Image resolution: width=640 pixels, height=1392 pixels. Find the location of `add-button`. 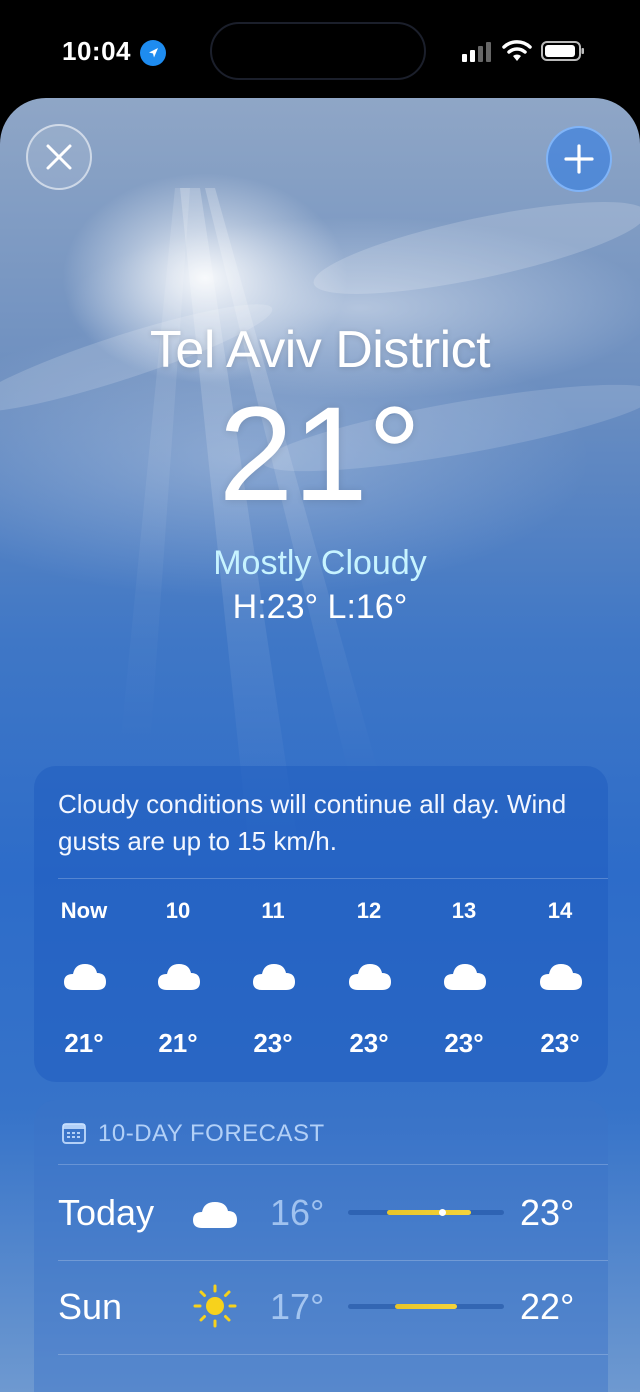

add-button is located at coordinates (579, 159).